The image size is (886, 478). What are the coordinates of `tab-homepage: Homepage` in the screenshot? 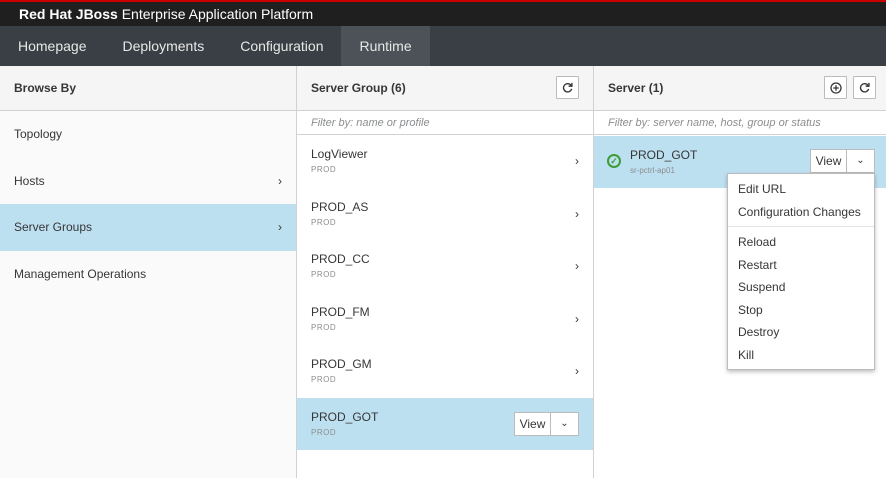 It's located at (52, 46).